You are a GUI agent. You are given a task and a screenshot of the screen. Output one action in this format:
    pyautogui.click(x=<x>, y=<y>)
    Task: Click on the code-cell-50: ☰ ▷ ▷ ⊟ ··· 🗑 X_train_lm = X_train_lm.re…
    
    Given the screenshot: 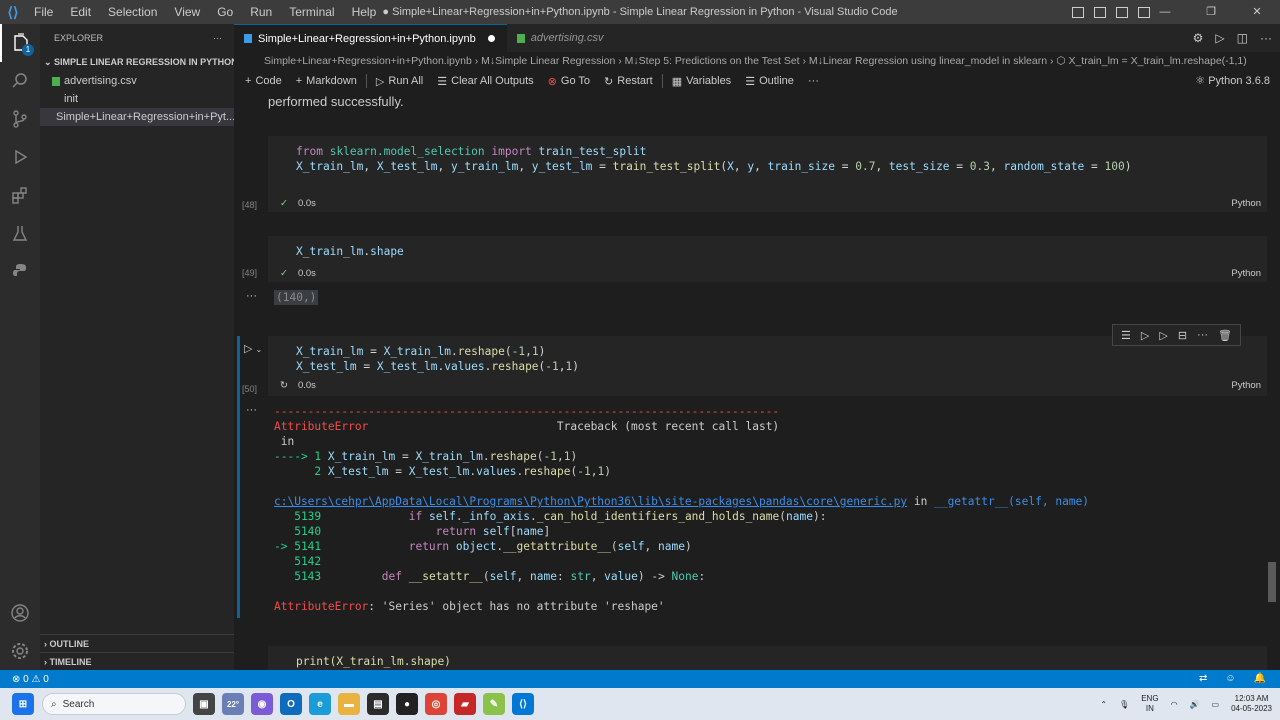 What is the action you would take?
    pyautogui.click(x=767, y=360)
    